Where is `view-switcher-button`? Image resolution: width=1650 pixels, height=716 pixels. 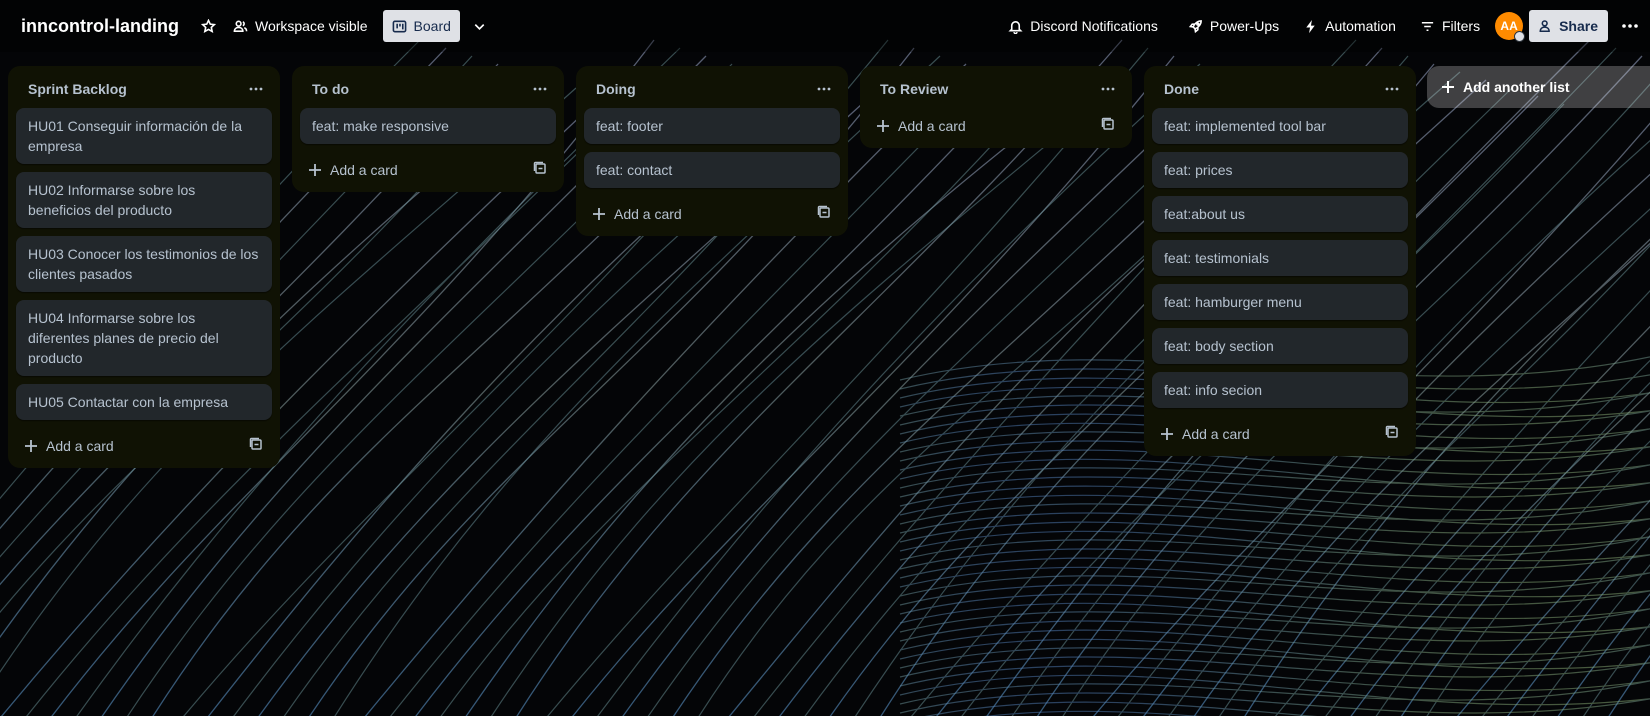 view-switcher-button is located at coordinates (479, 26).